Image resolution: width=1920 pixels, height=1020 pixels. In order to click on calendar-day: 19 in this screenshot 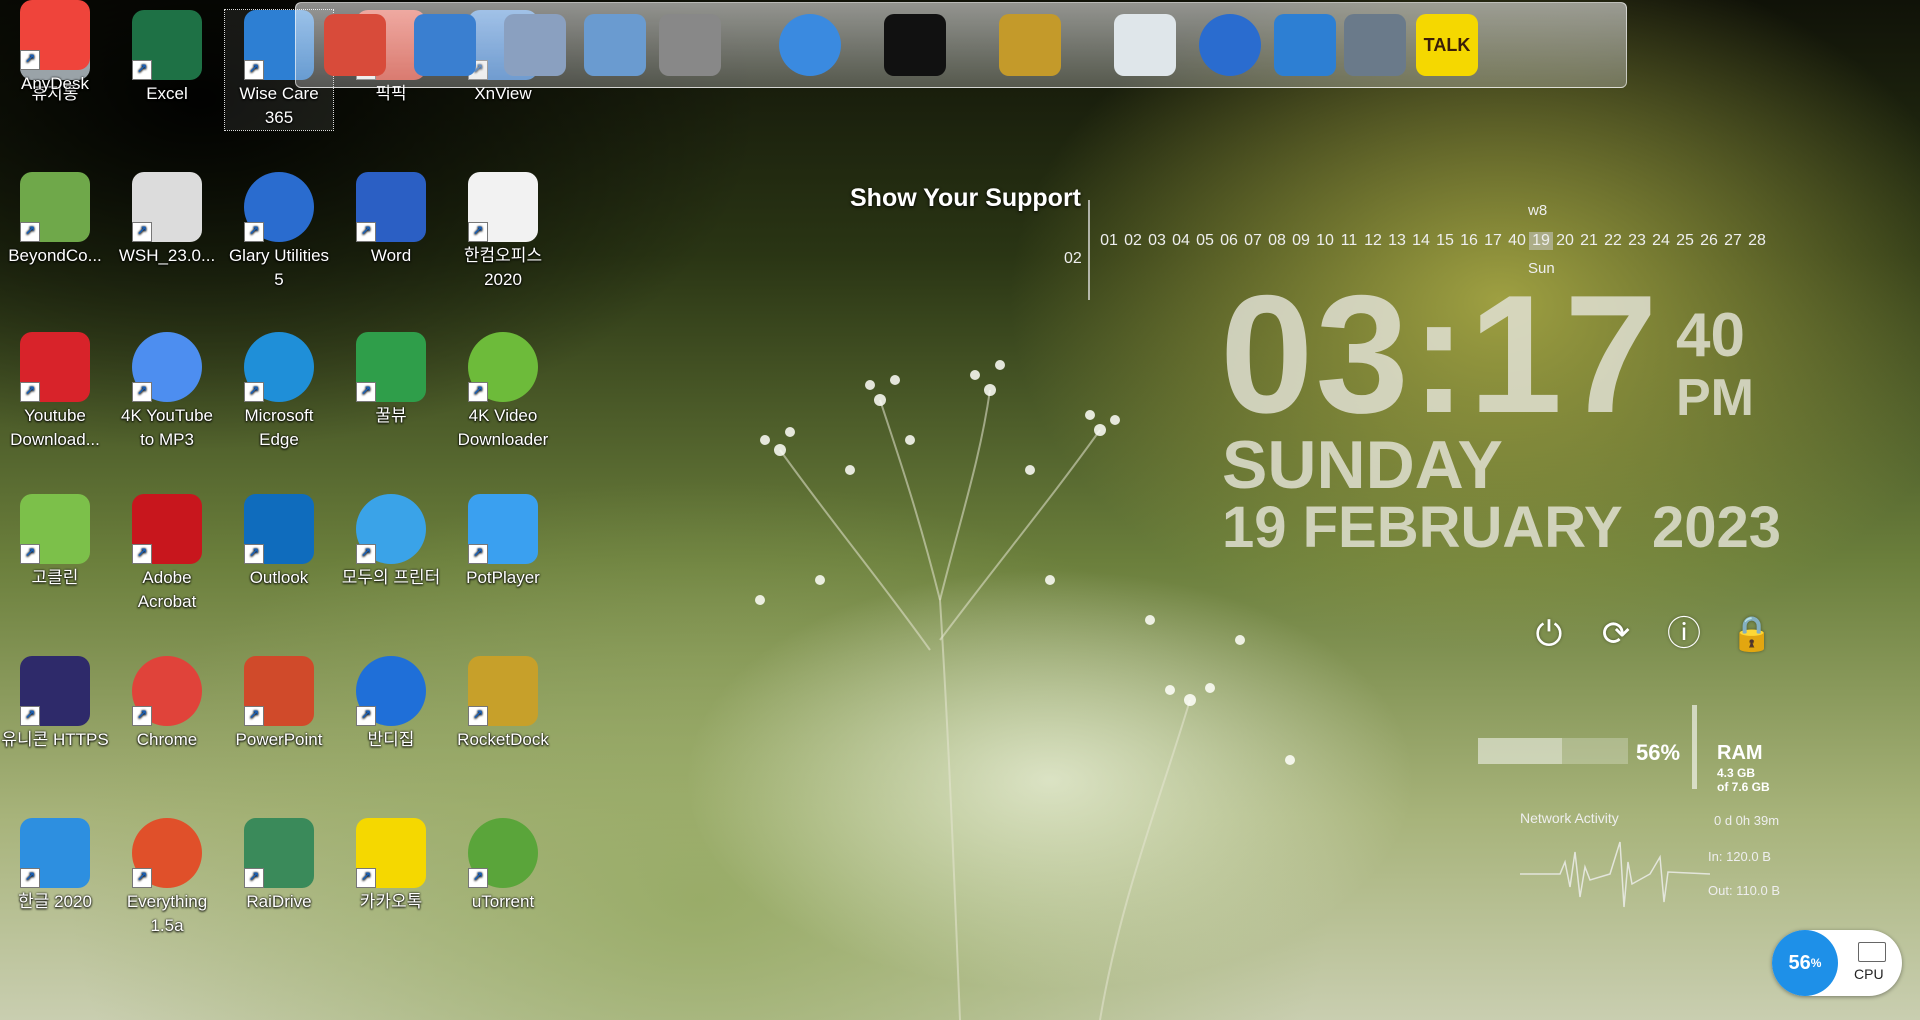, I will do `click(1541, 241)`.